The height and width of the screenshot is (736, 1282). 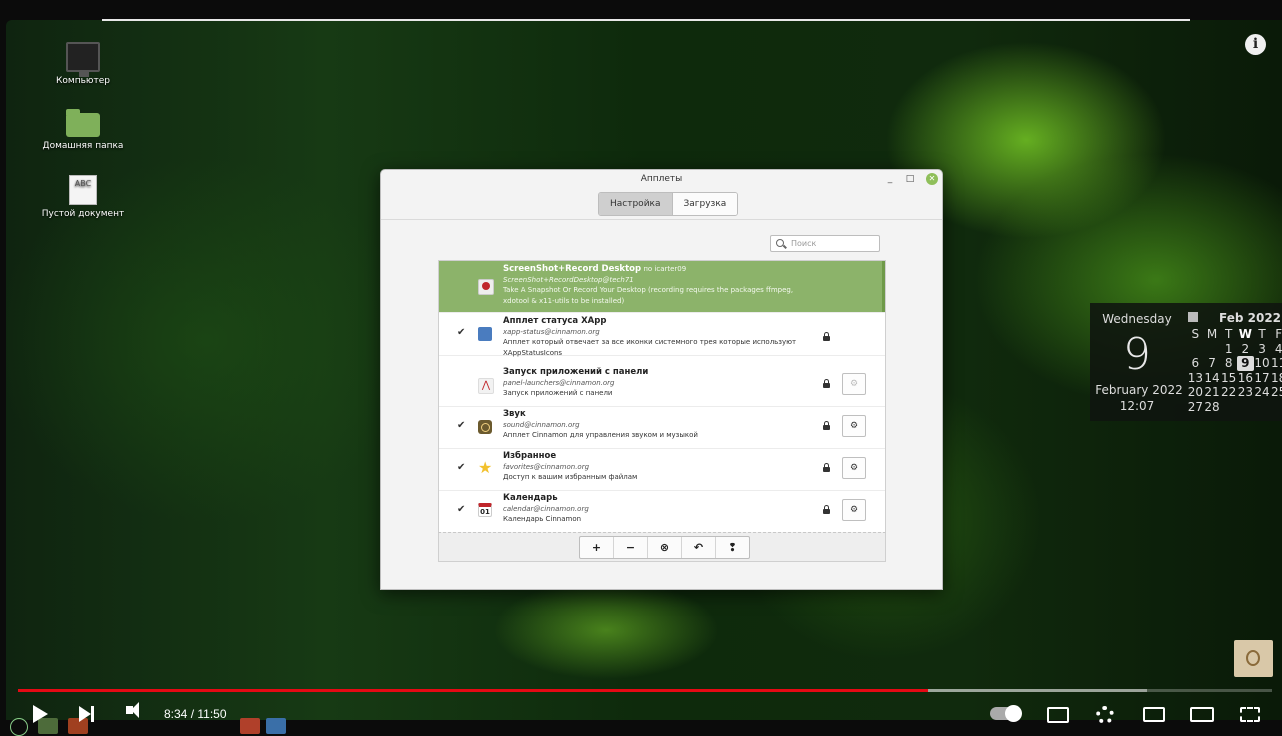 I want to click on document-icon: ABC, so click(x=83, y=190).